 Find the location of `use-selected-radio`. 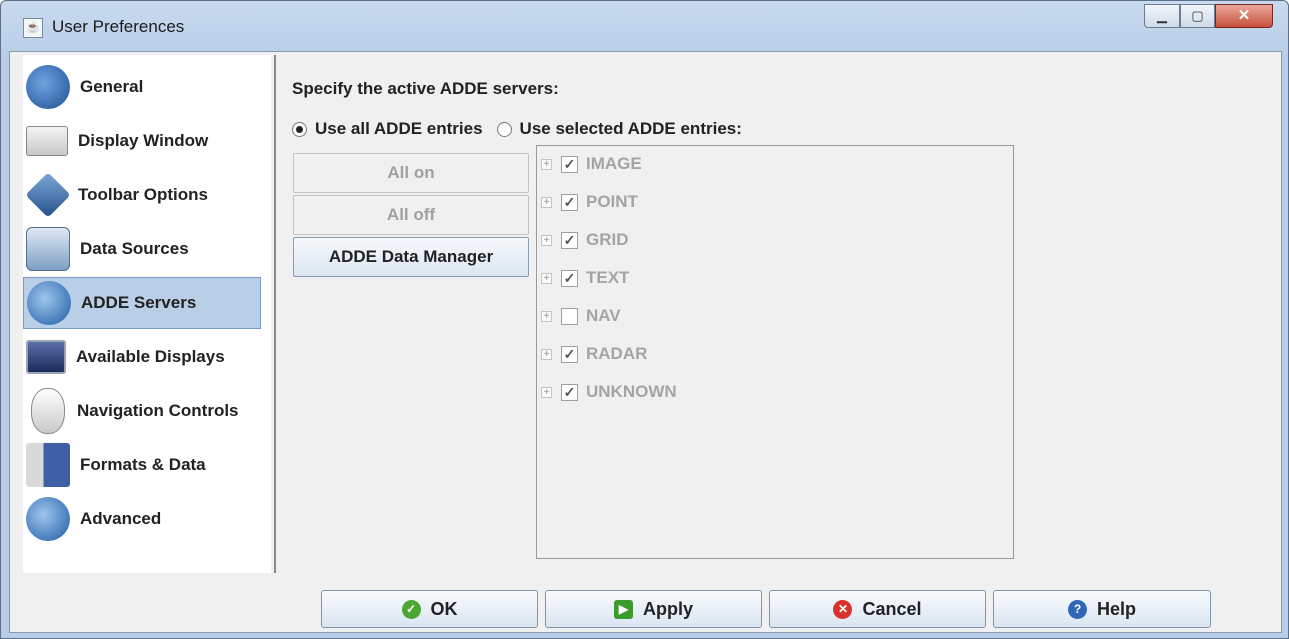

use-selected-radio is located at coordinates (504, 129).